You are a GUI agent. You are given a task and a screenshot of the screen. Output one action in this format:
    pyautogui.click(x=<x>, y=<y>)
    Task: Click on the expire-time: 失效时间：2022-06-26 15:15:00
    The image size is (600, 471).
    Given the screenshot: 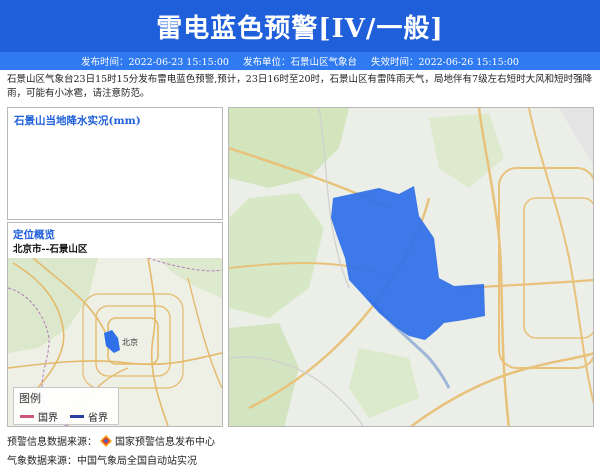 What is the action you would take?
    pyautogui.click(x=445, y=62)
    